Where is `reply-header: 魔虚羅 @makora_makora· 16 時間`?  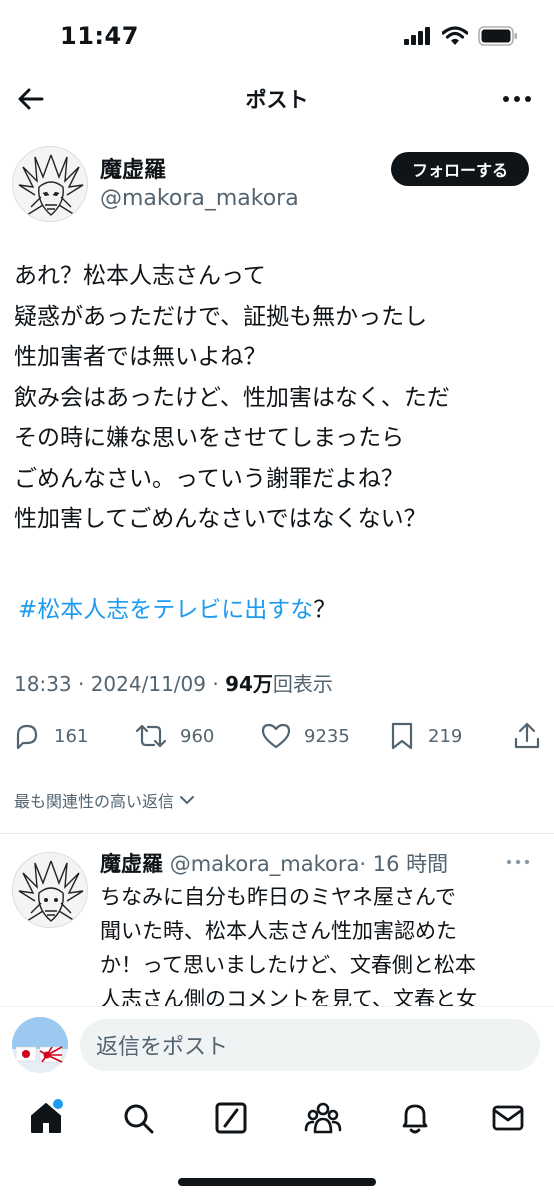
reply-header: 魔虚羅 @makora_makora· 16 時間 is located at coordinates (274, 863).